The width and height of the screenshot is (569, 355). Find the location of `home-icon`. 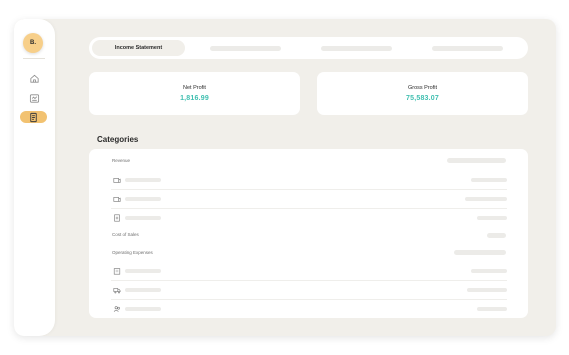

home-icon is located at coordinates (34, 78).